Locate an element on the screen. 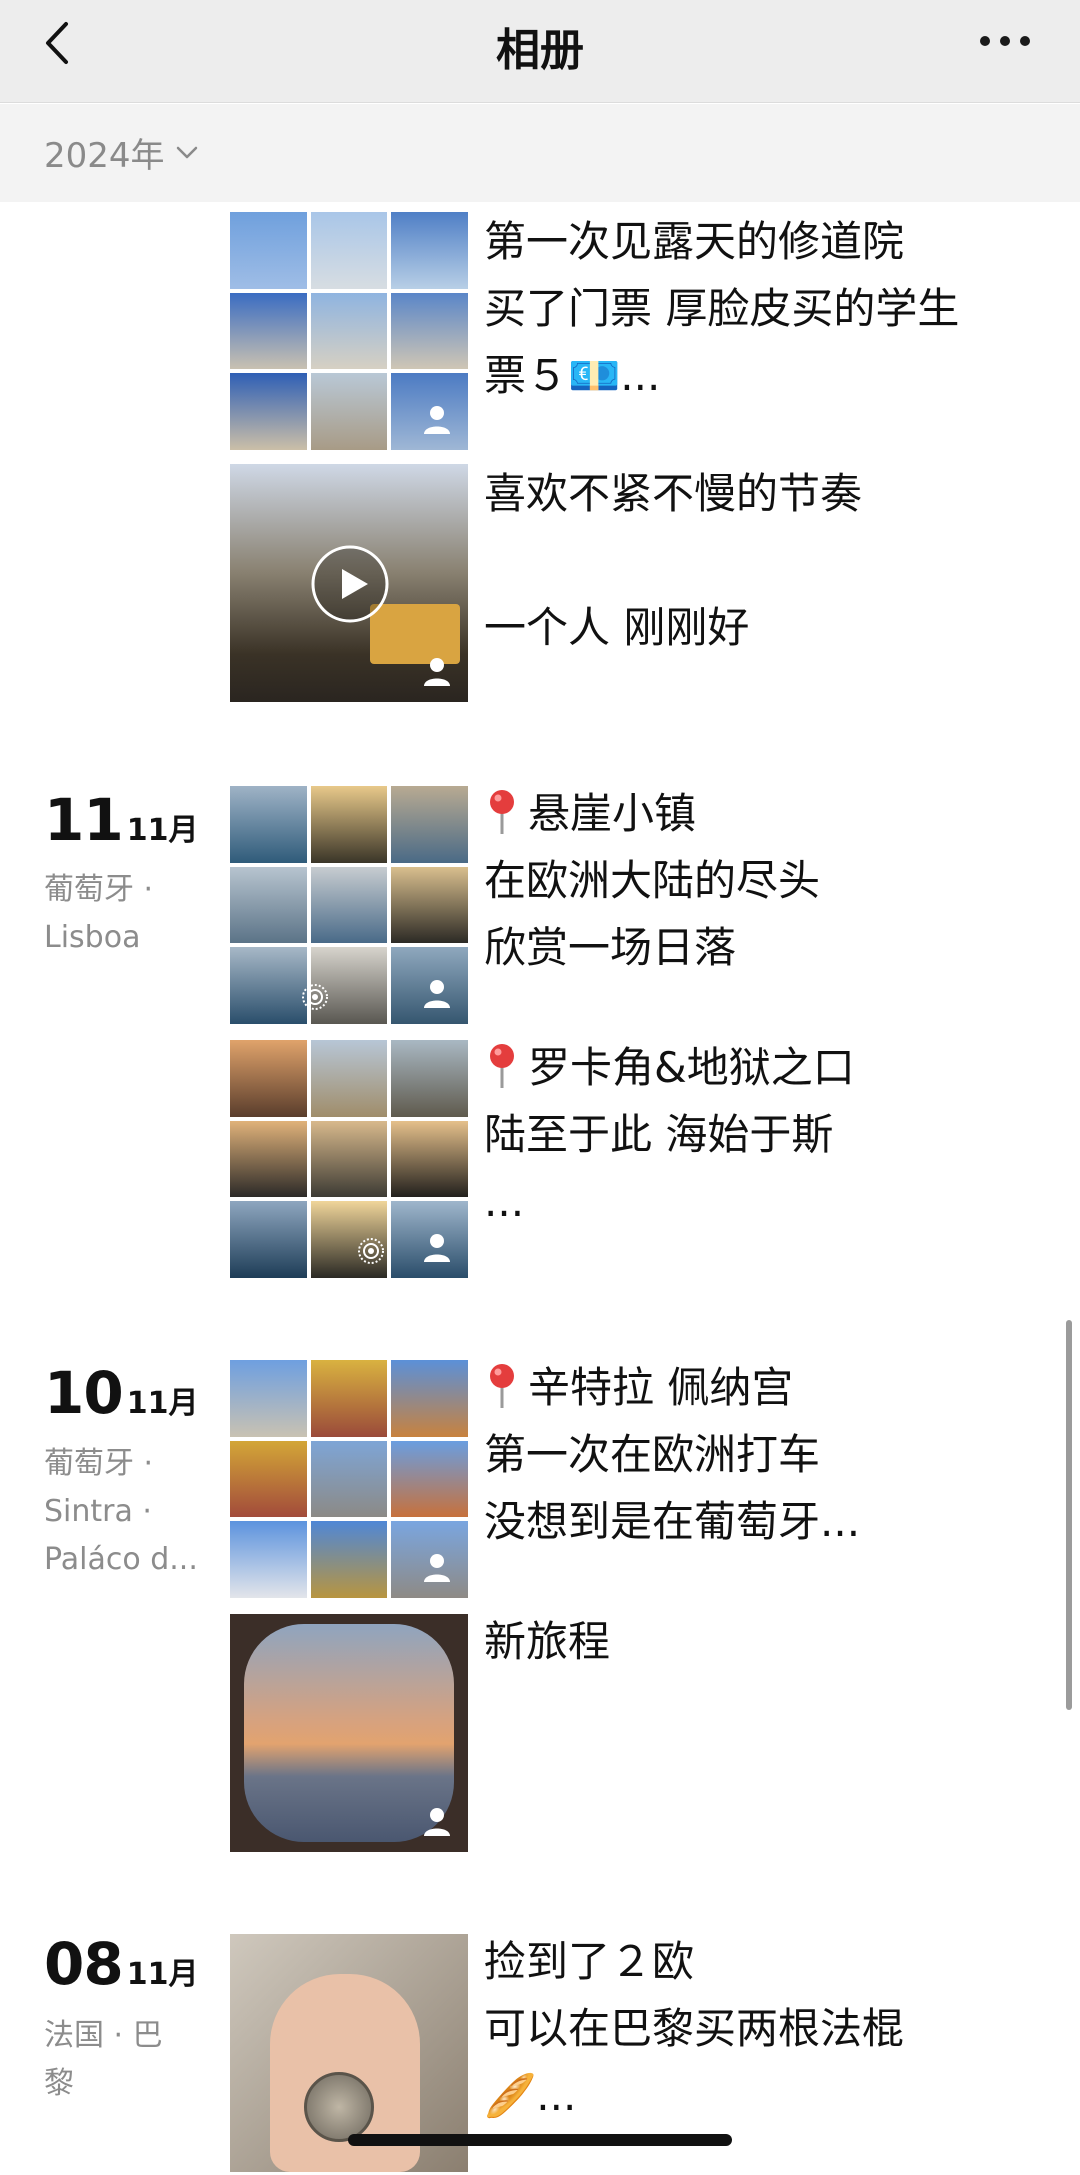  caption-line: 第一次见露天的修道院 is located at coordinates (694, 241).